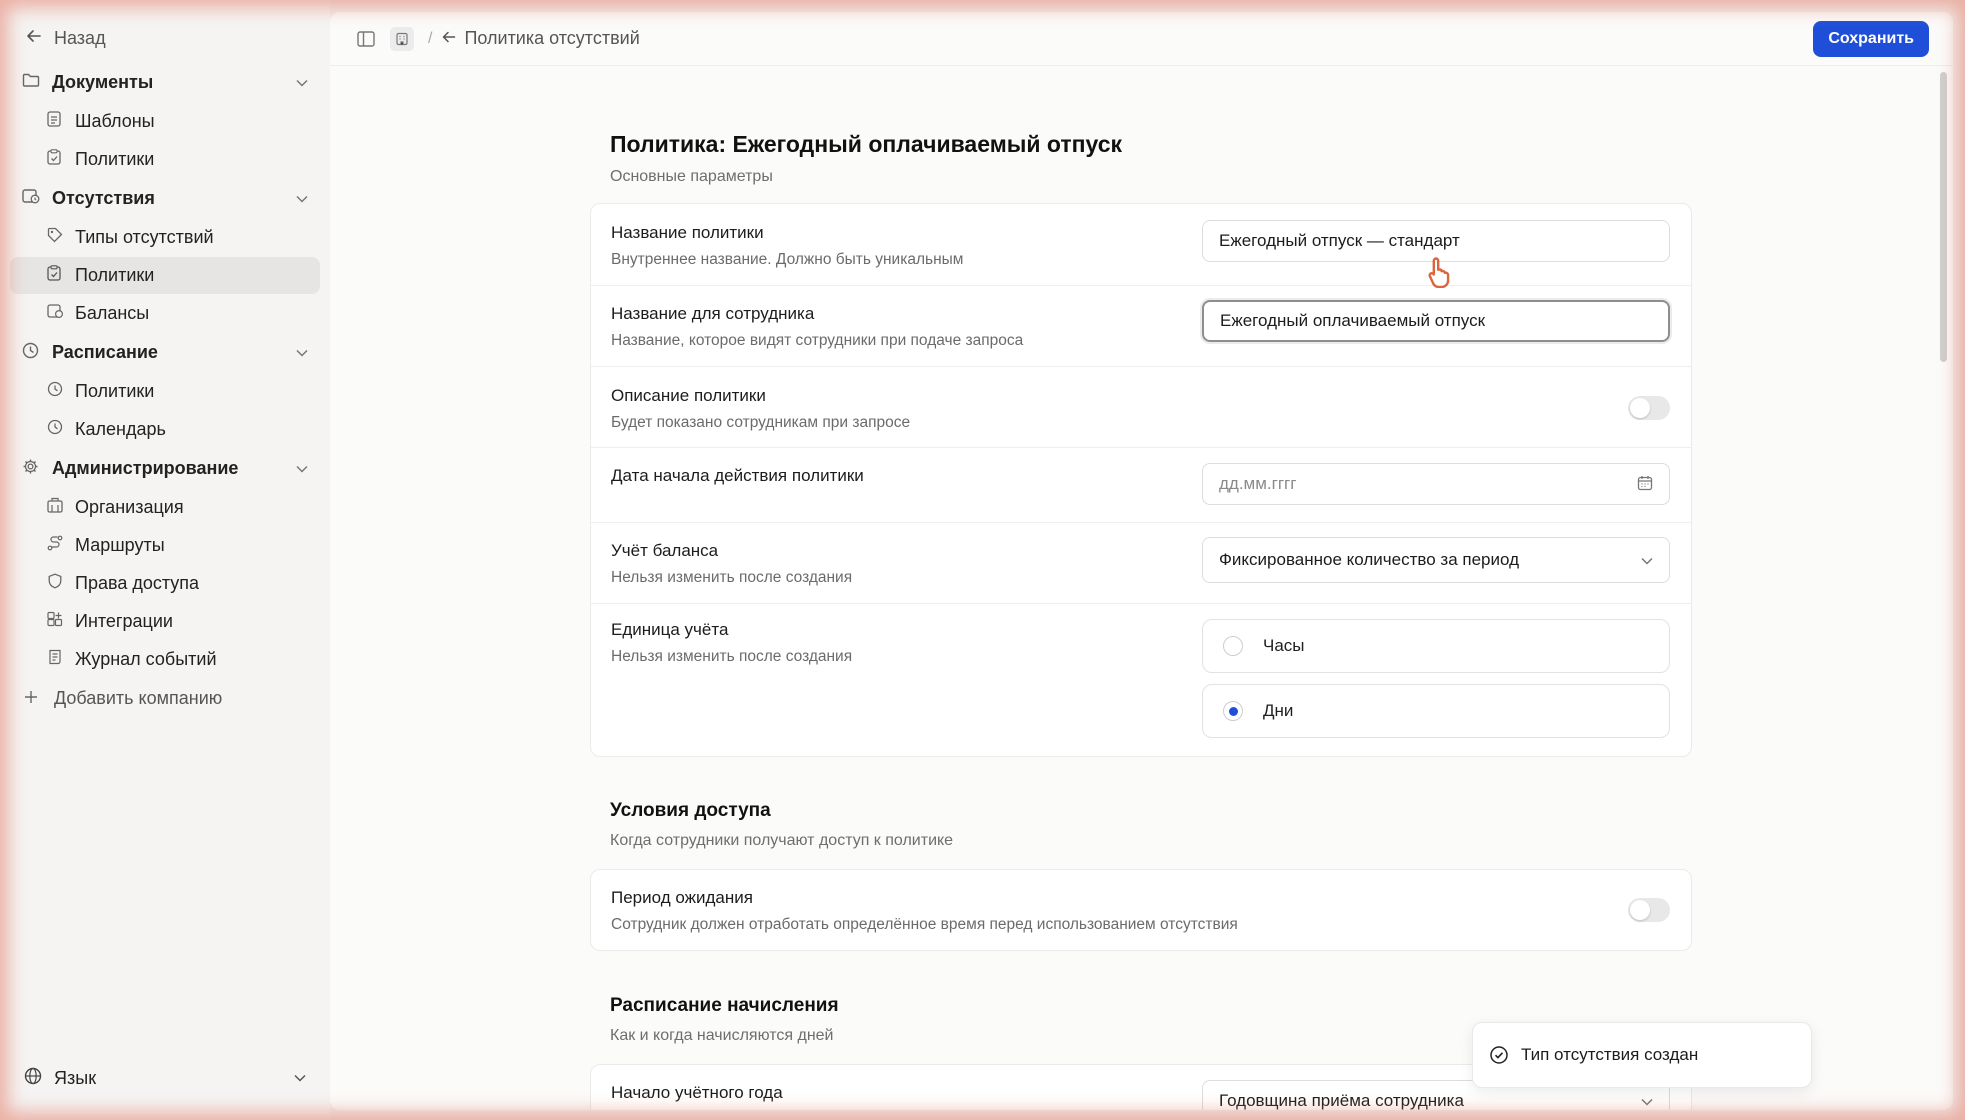  I want to click on top-bar: / Политика отсутствий Сохранить, so click(1141, 39).